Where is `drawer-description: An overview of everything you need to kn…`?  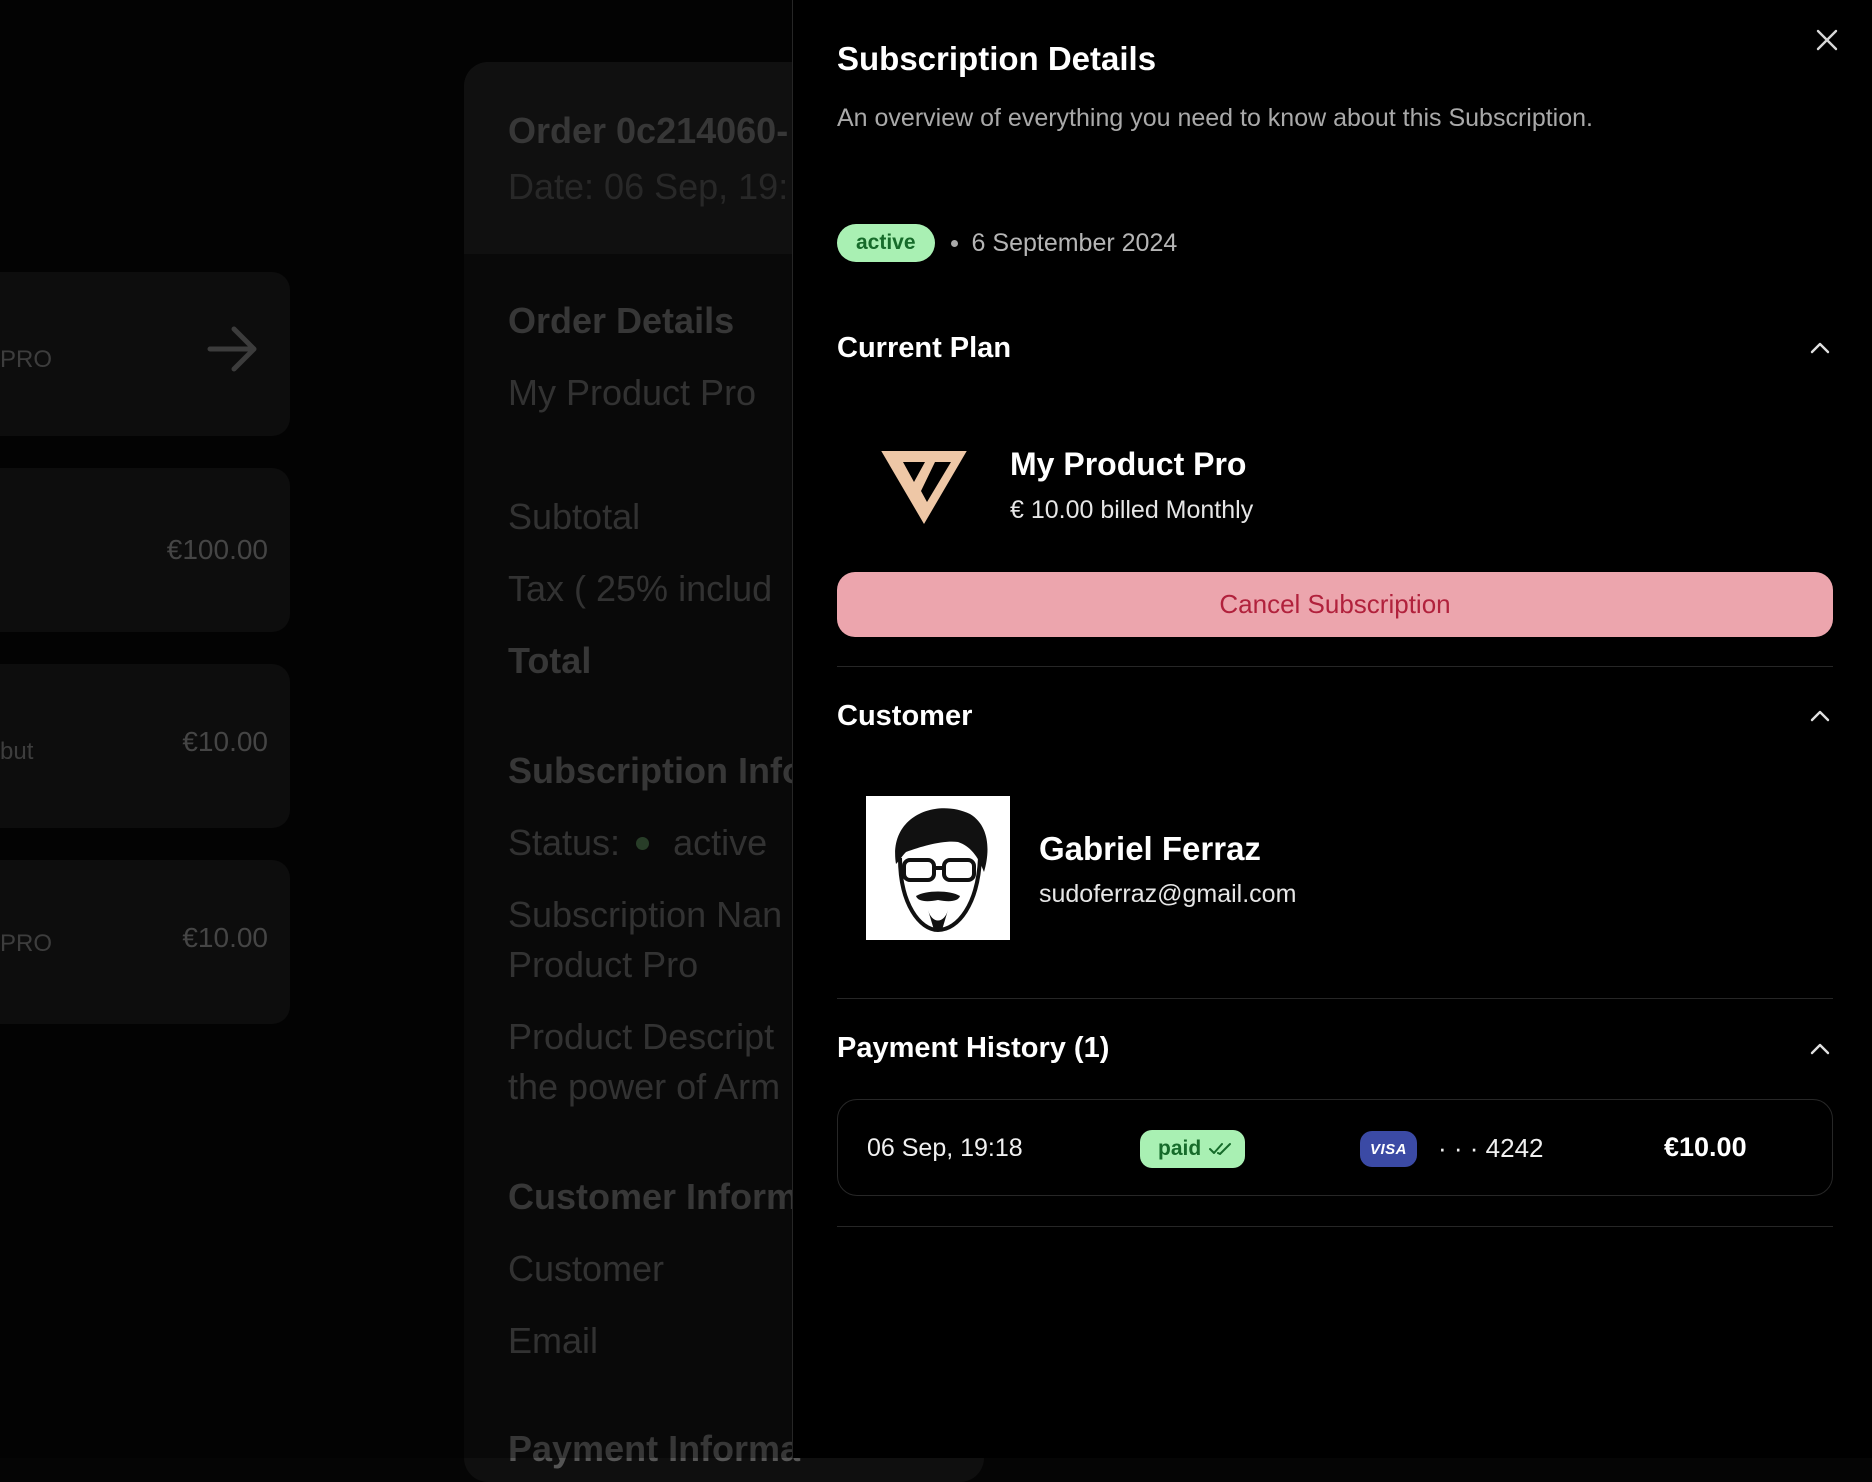 drawer-description: An overview of everything you need to kn… is located at coordinates (1215, 118).